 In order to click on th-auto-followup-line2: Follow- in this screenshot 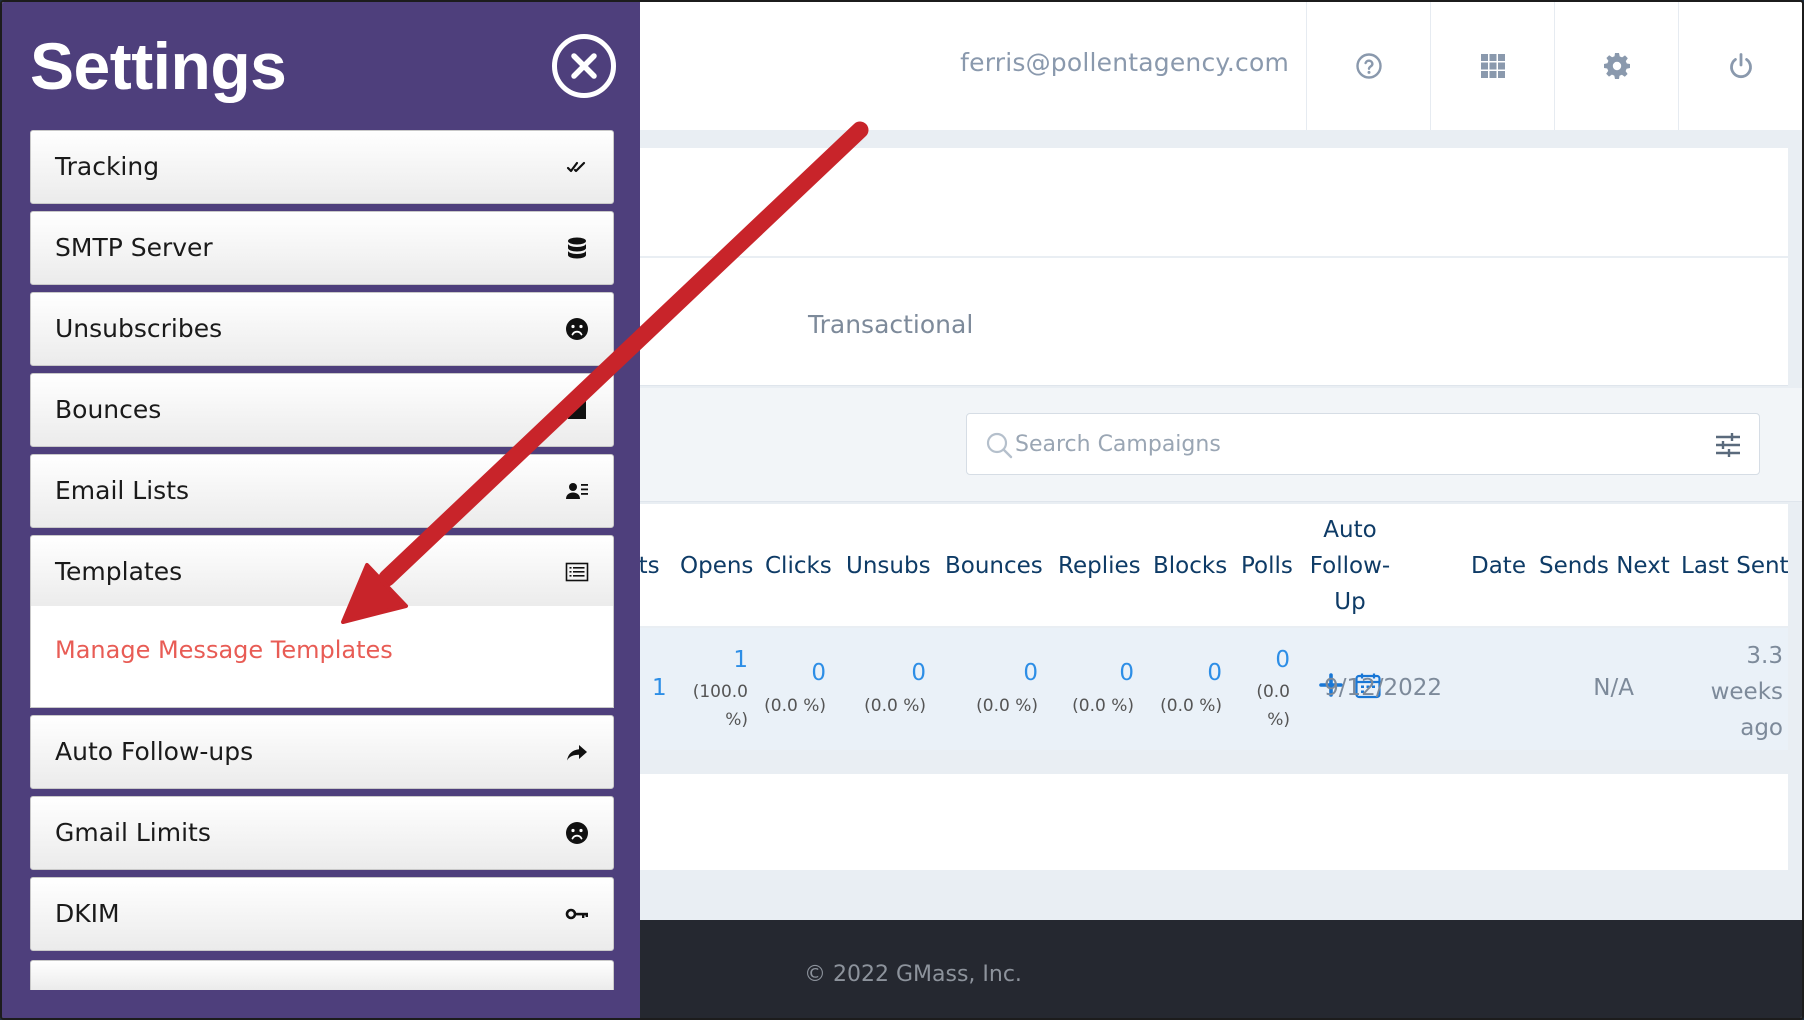, I will do `click(1350, 566)`.